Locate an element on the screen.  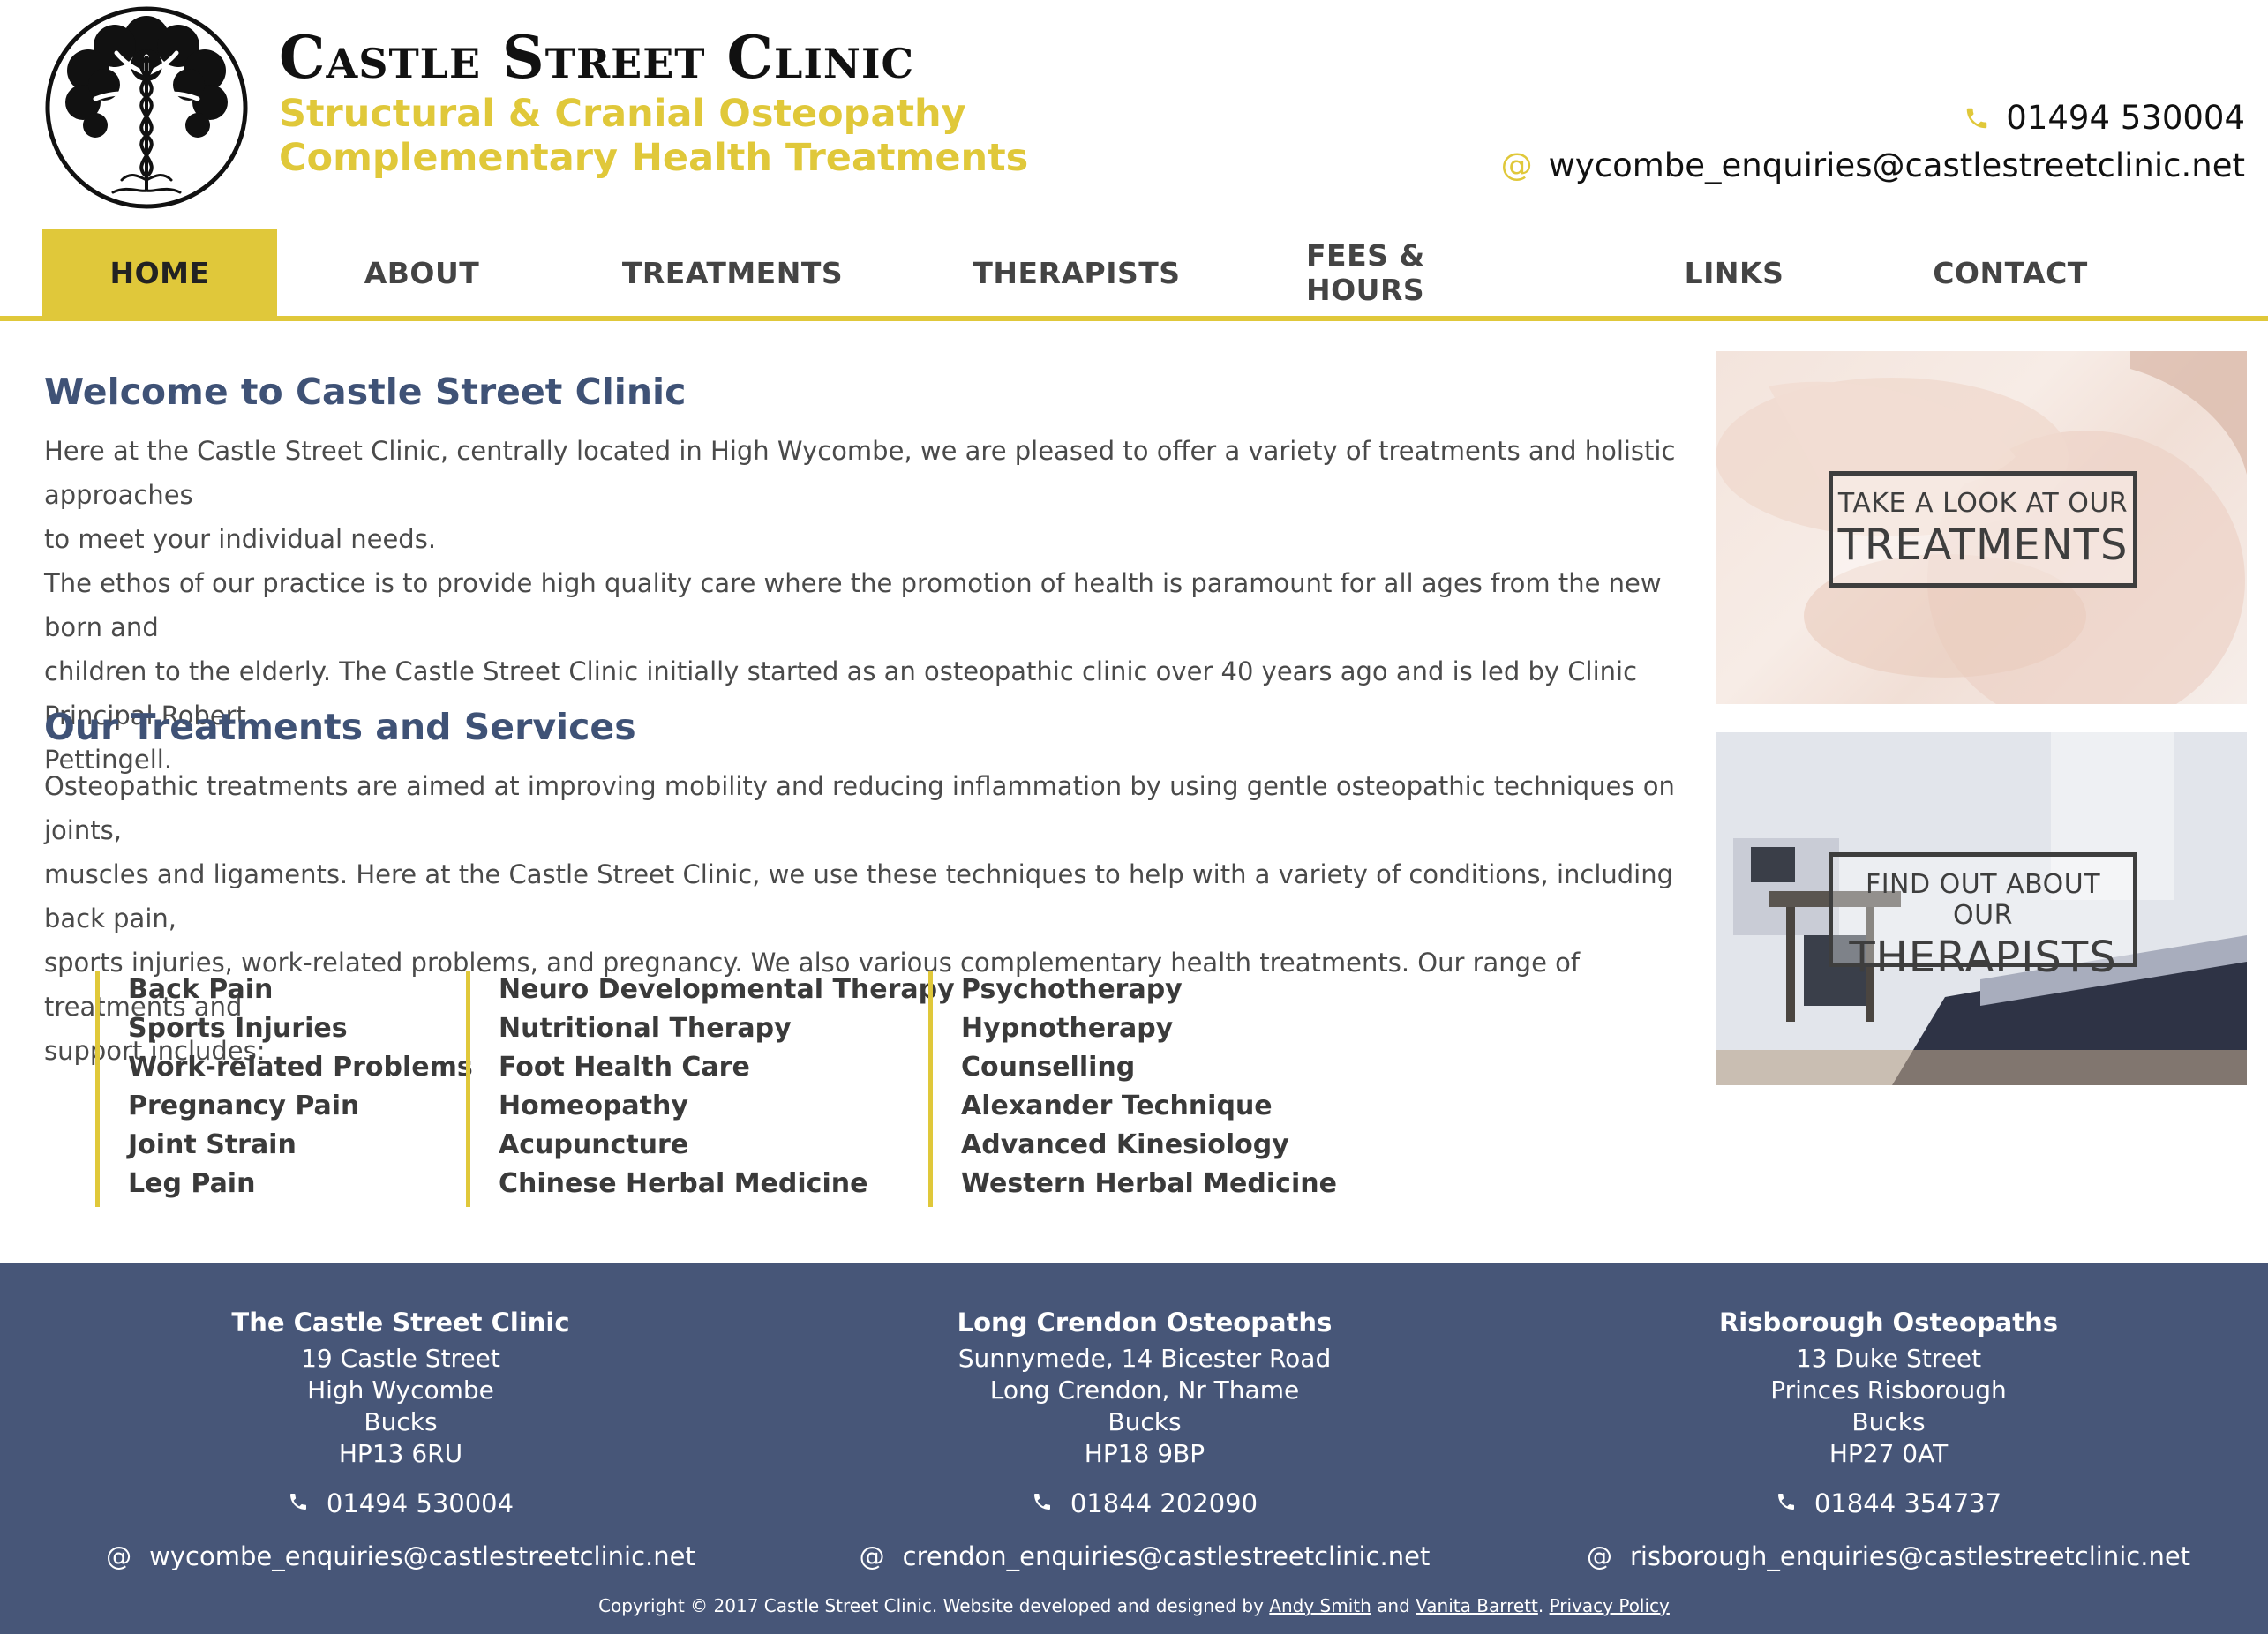
footer-address-line: 19 Castle Street is located at coordinates (400, 1358).